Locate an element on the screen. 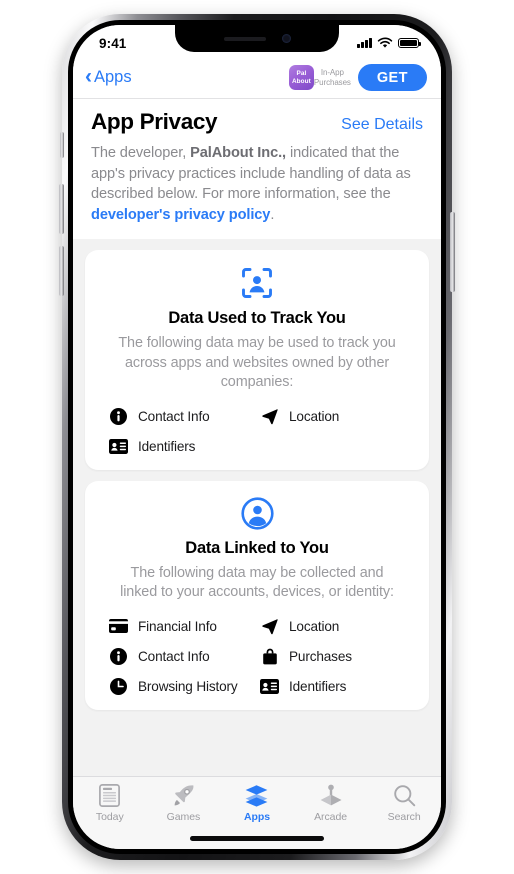 The width and height of the screenshot is (514, 874). stack-layers-icon is located at coordinates (256, 795).